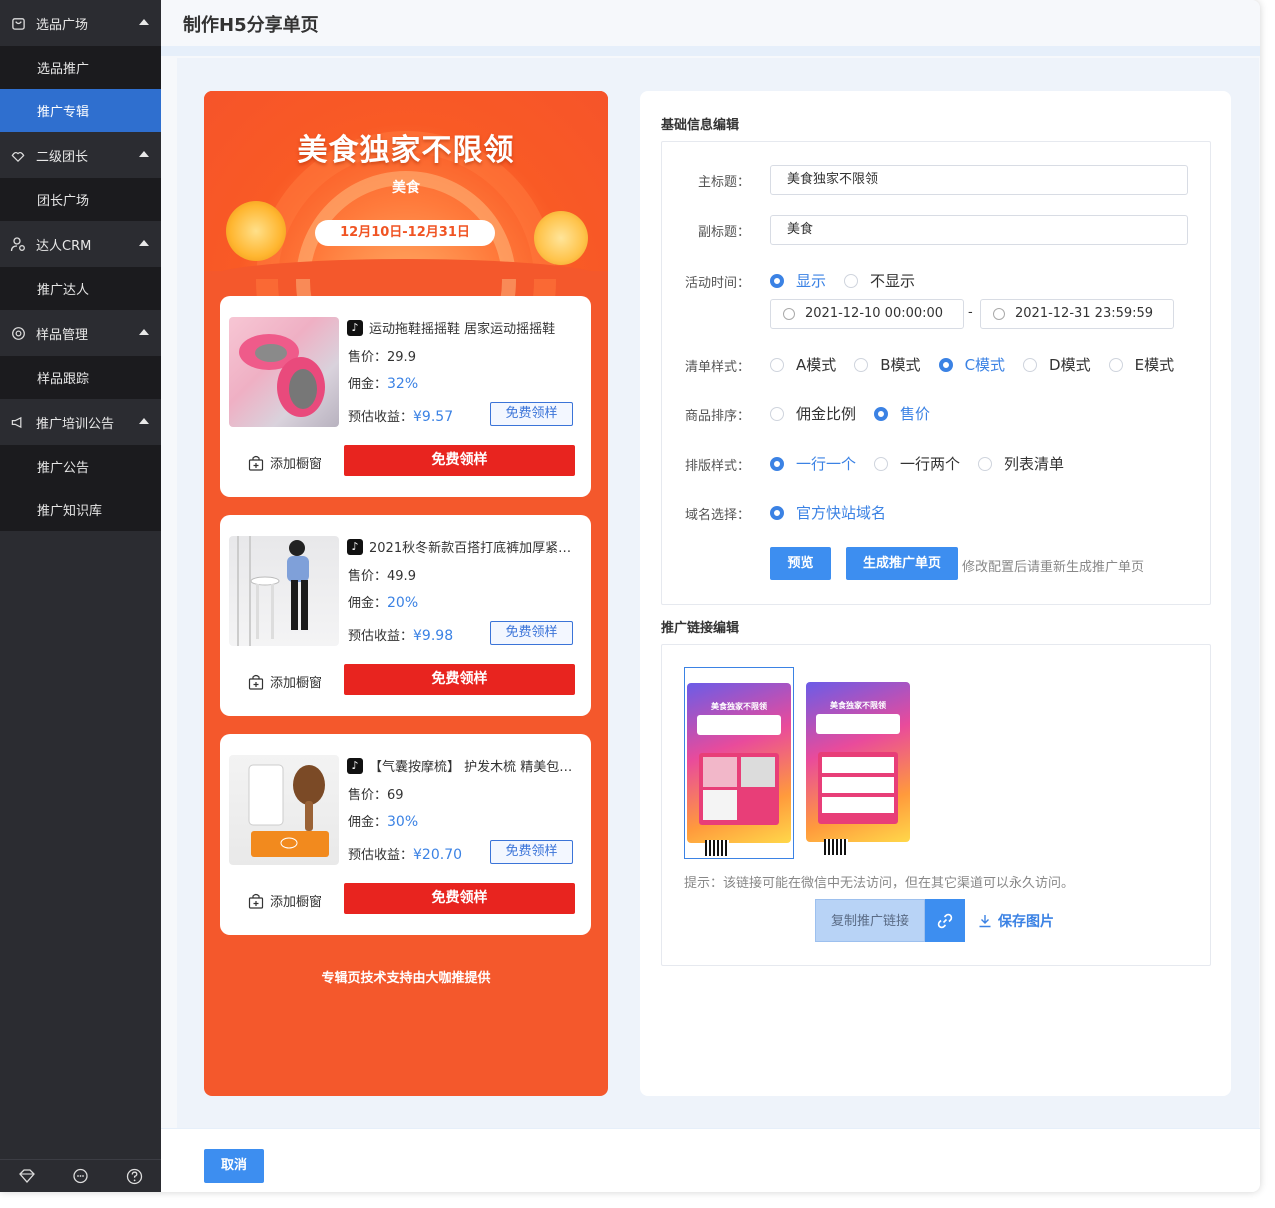 The image size is (1275, 1208). I want to click on sidebar-item-leader-square: 团长广场, so click(80, 199).